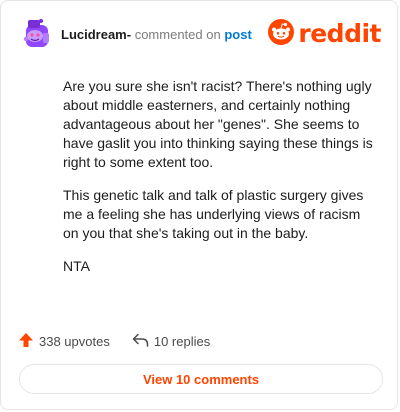 This screenshot has height=412, width=400. What do you see at coordinates (237, 34) in the screenshot?
I see `post-link: post` at bounding box center [237, 34].